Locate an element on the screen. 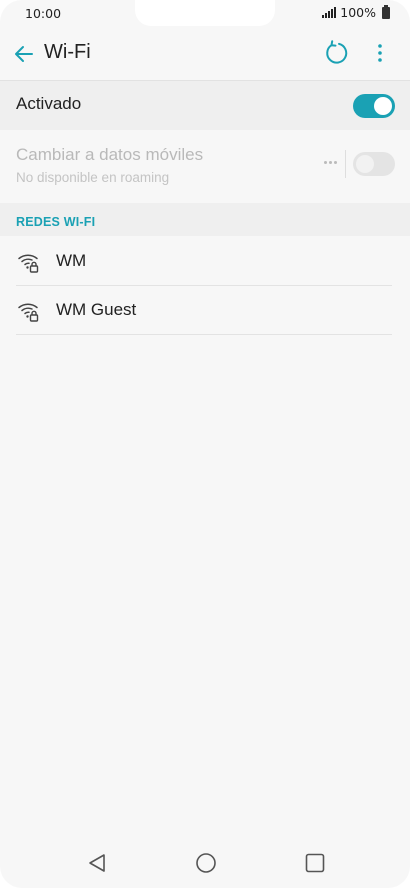  list-divider is located at coordinates (204, 334).